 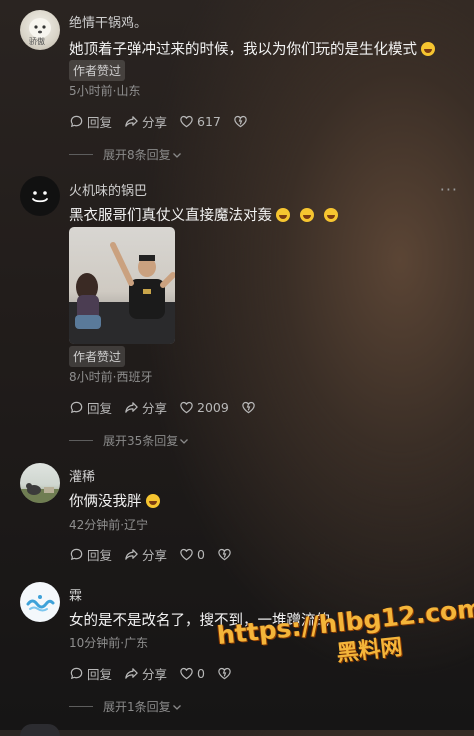 I want to click on timestamp-location: 10分钟前·广东, so click(x=109, y=643).